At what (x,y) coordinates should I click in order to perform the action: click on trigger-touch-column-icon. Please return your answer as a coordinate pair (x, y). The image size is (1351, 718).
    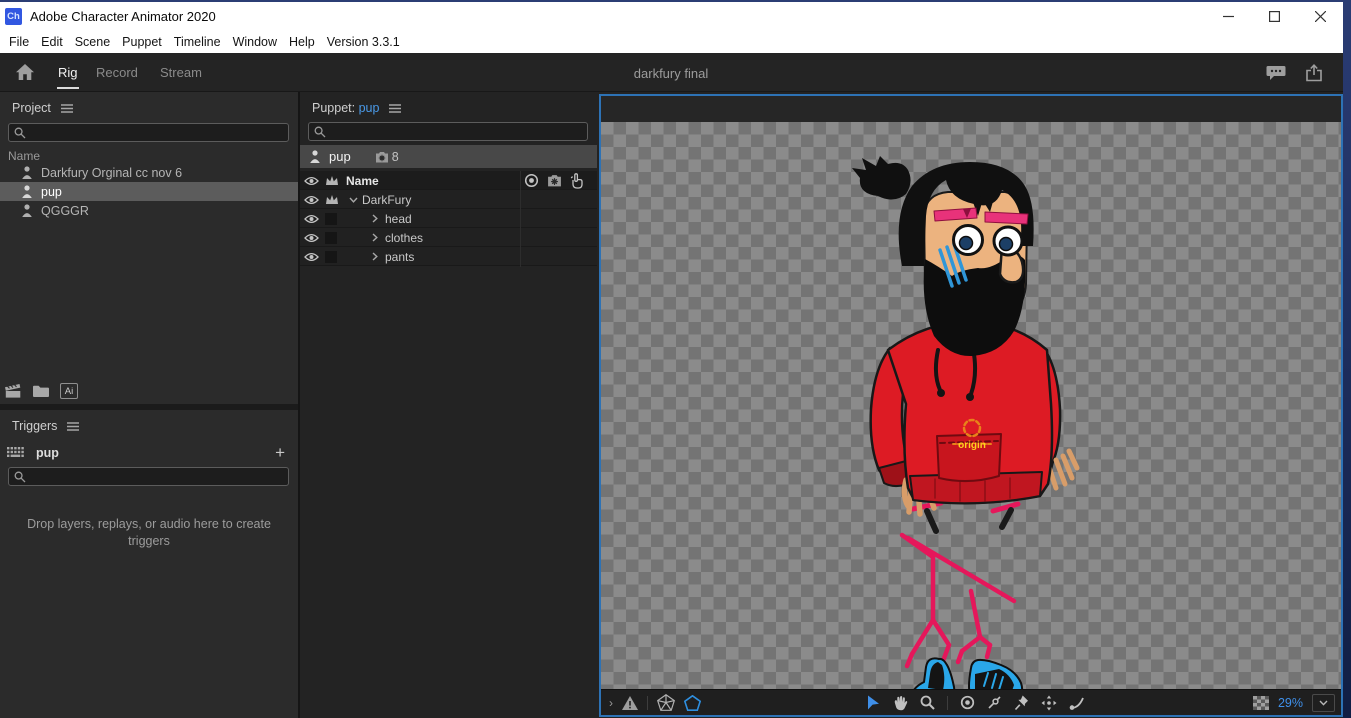
    Looking at the image, I should click on (576, 180).